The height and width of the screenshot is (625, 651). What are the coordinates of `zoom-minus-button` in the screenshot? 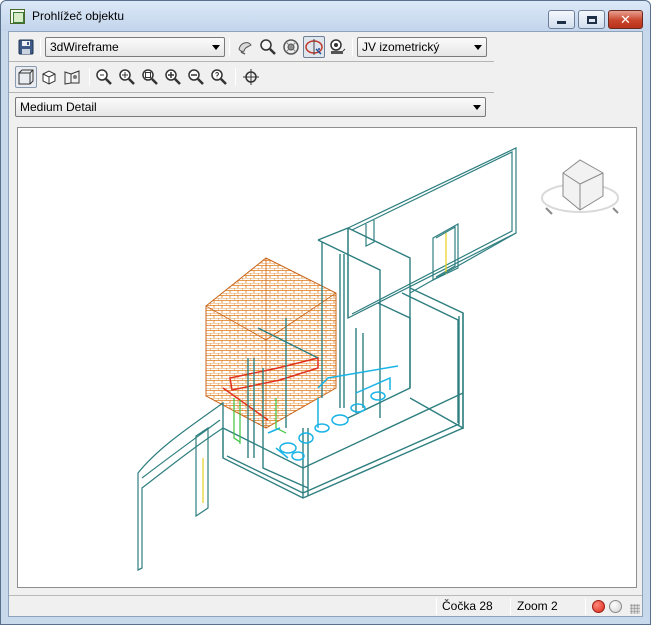 It's located at (196, 77).